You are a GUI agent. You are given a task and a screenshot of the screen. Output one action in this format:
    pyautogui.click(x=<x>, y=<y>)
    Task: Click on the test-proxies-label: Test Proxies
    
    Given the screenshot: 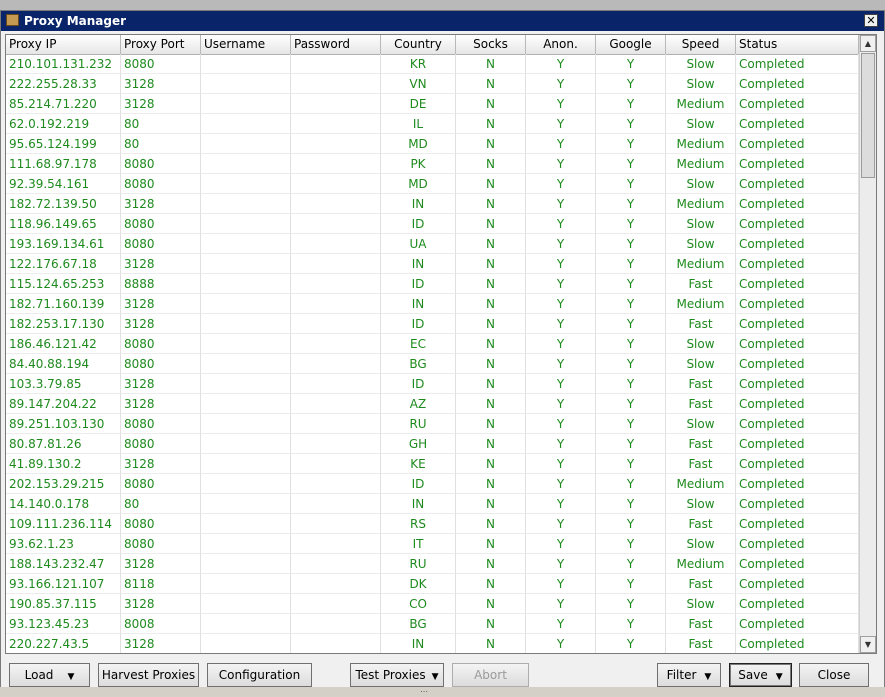 What is the action you would take?
    pyautogui.click(x=390, y=675)
    